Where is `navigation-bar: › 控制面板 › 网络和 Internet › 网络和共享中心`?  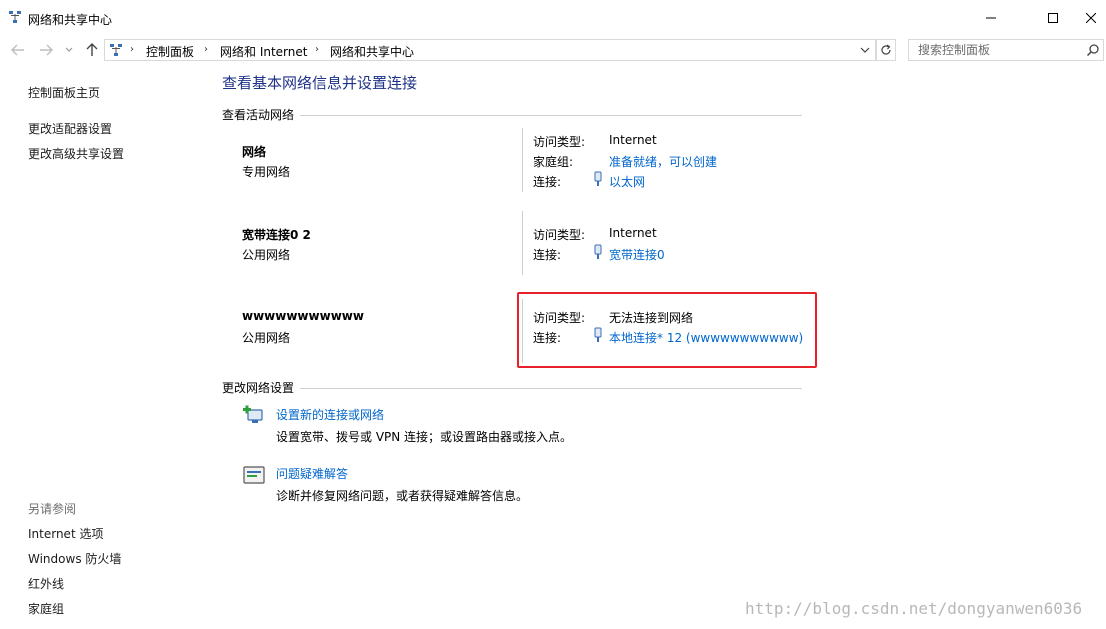 navigation-bar: › 控制面板 › 网络和 Internet › 网络和共享中心 is located at coordinates (553, 50).